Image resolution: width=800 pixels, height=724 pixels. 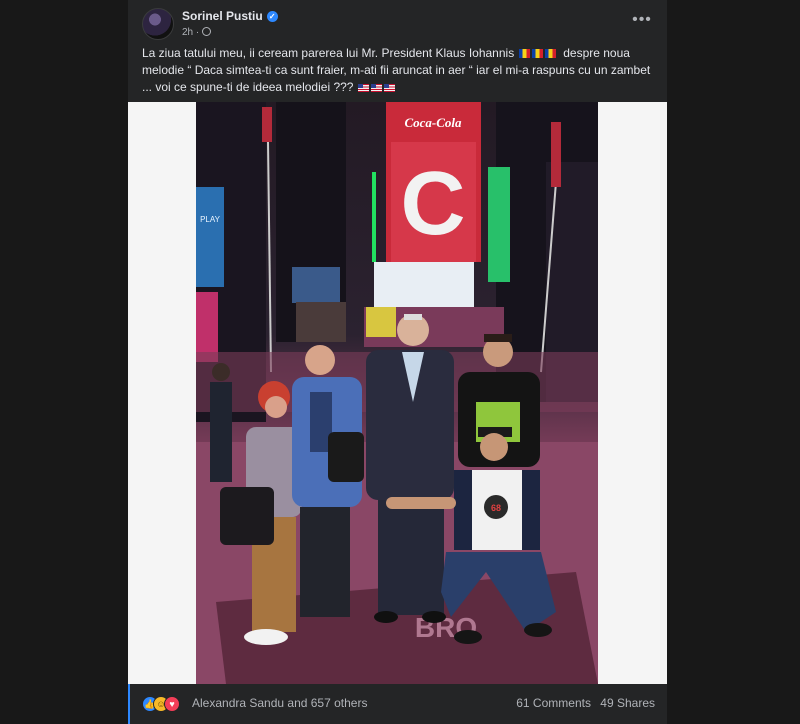 What do you see at coordinates (346, 457) in the screenshot?
I see `backpack` at bounding box center [346, 457].